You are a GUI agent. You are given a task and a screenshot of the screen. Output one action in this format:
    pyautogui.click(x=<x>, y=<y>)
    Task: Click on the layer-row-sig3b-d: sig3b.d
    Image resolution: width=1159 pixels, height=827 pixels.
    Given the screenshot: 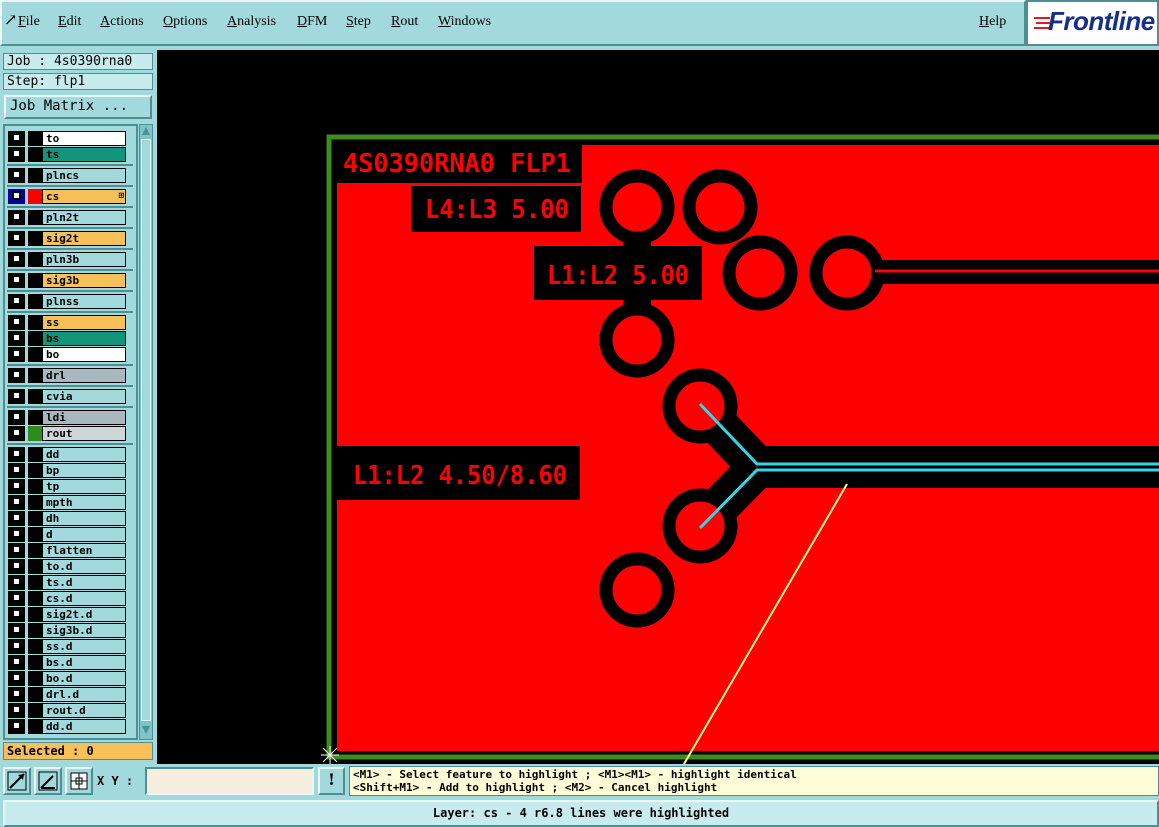 What is the action you would take?
    pyautogui.click(x=70, y=630)
    